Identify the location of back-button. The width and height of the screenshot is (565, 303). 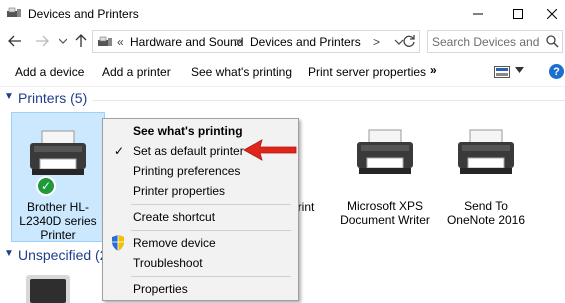
(15, 41).